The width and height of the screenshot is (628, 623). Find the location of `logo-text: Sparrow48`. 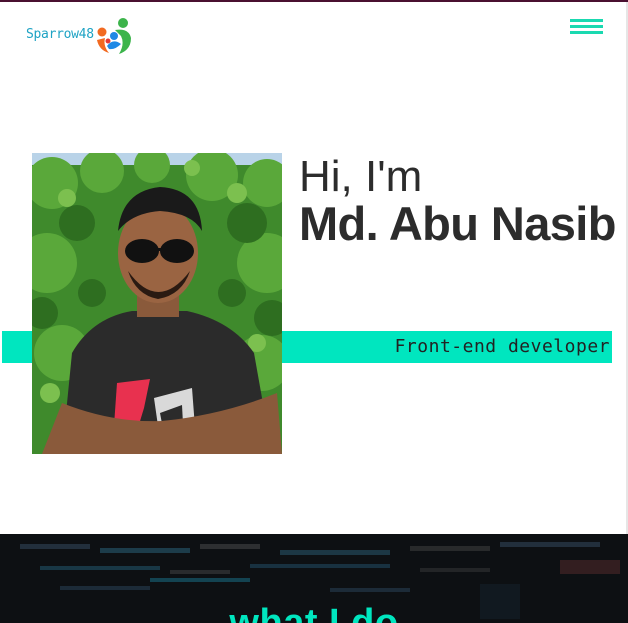

logo-text: Sparrow48 is located at coordinates (60, 34).